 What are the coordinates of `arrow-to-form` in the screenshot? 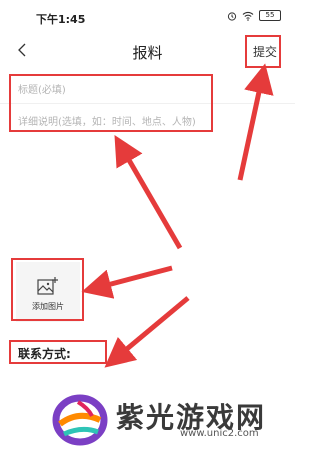 It's located at (148, 192).